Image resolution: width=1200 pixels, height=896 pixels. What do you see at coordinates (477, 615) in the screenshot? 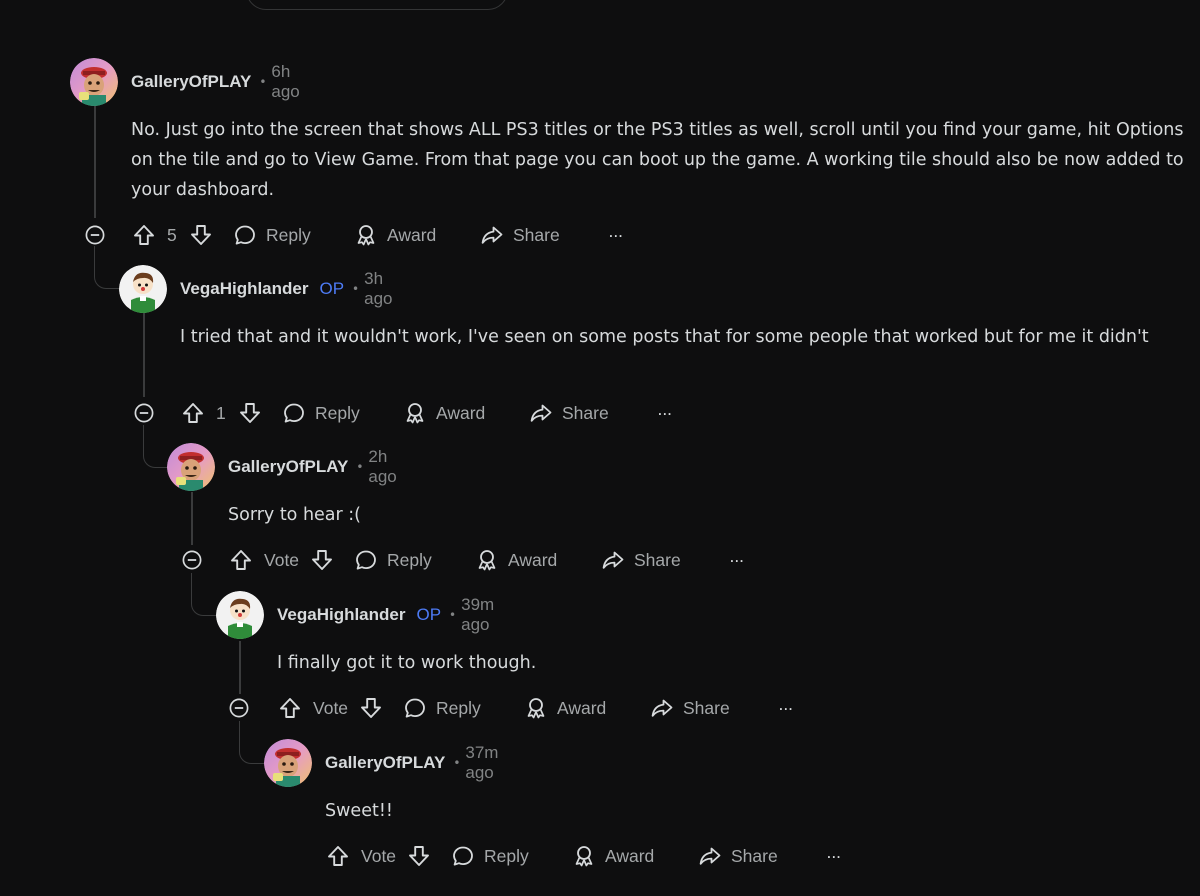
I see `timestamp: 39m ago` at bounding box center [477, 615].